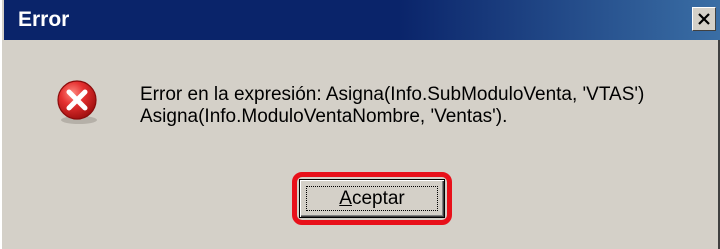  I want to click on close-icon, so click(704, 19).